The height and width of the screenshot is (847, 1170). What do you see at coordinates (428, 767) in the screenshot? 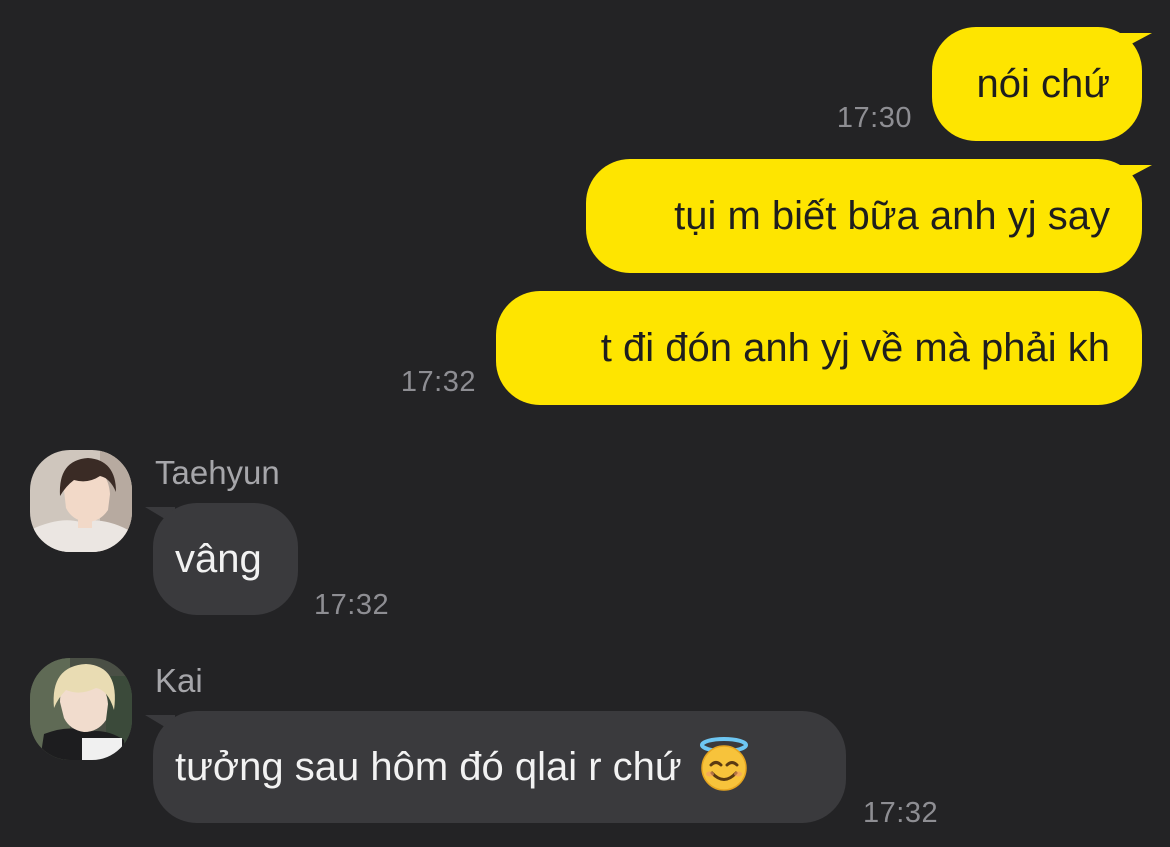
I see `message-text: tưởng sau hôm đó qlai r chứ` at bounding box center [428, 767].